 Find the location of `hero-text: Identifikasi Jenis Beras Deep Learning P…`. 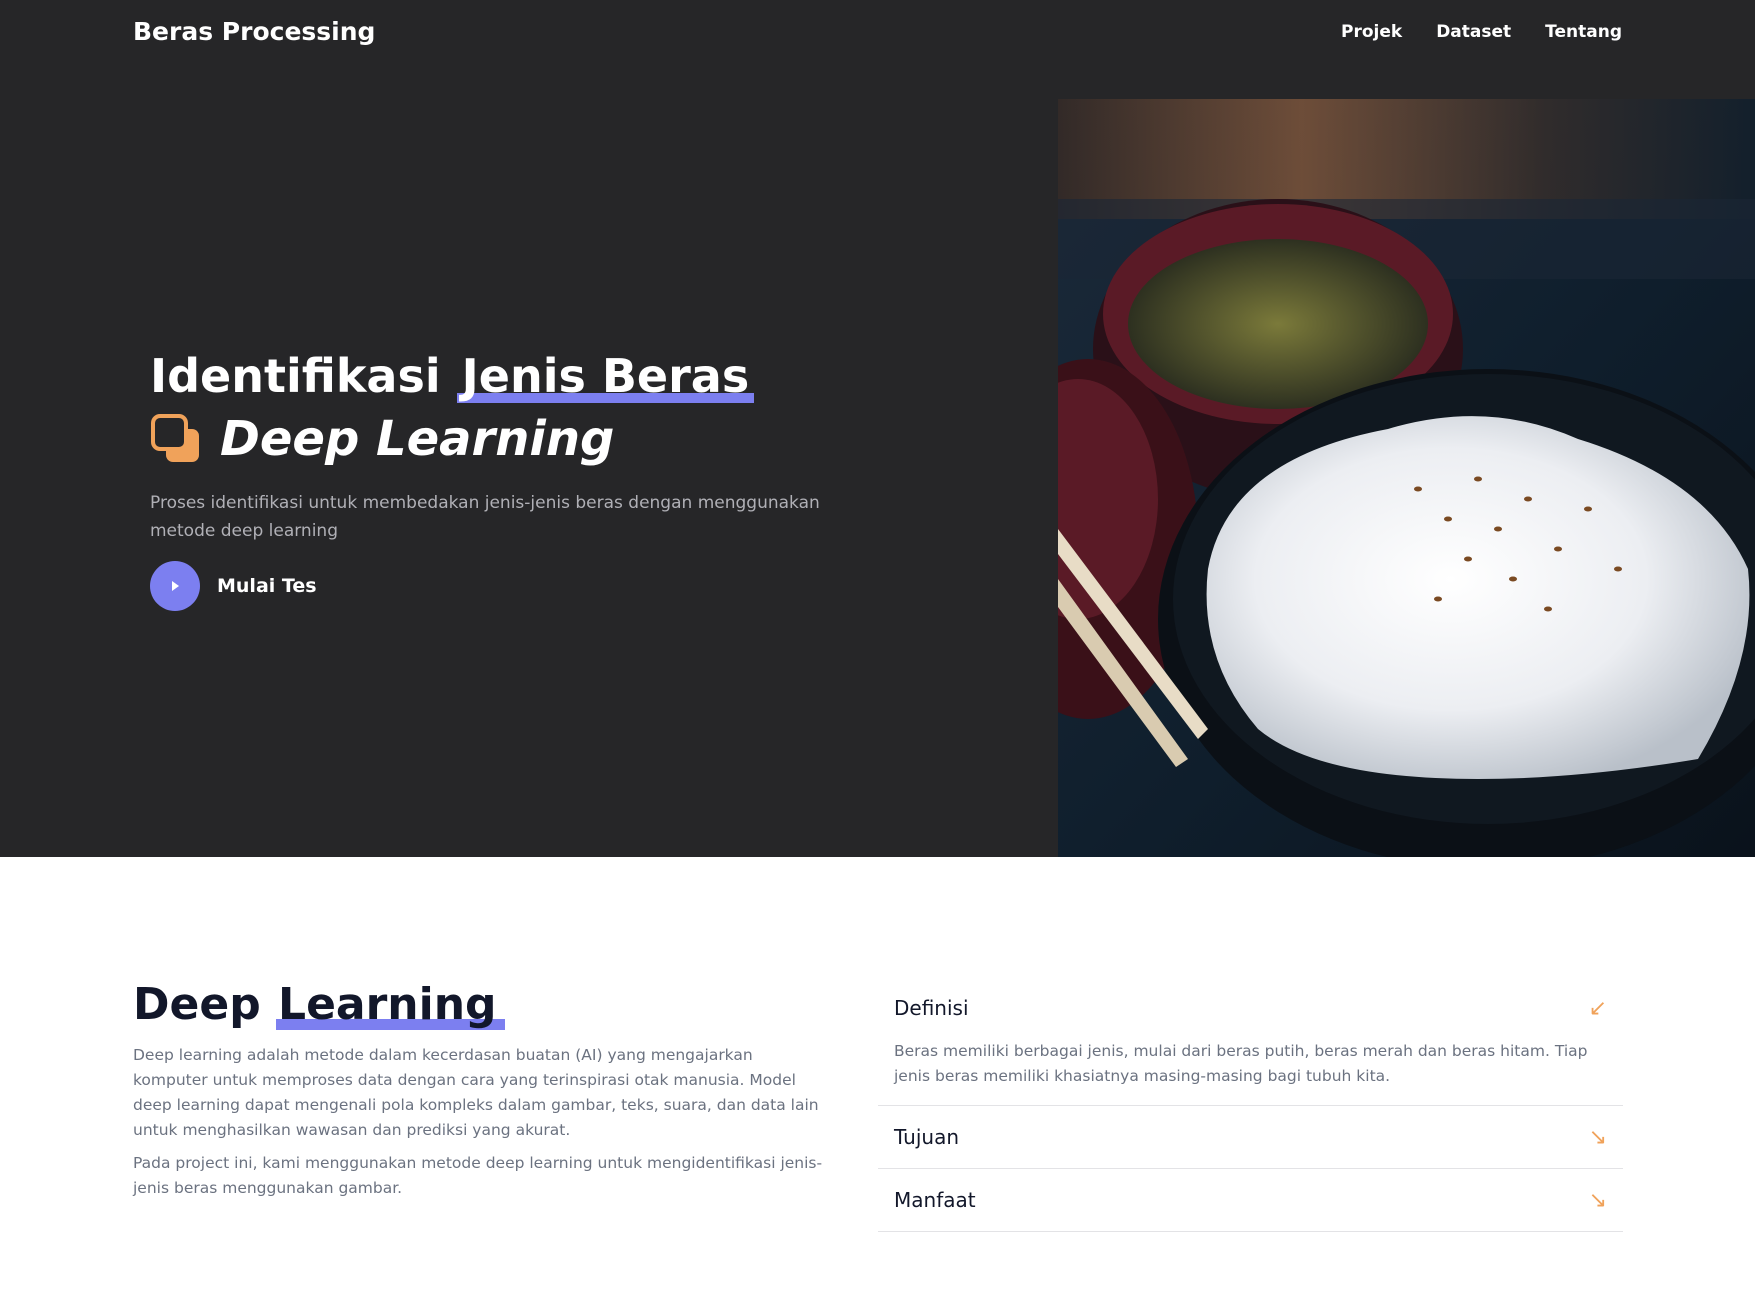

hero-text: Identifikasi Jenis Beras Deep Learning P… is located at coordinates (510, 478).